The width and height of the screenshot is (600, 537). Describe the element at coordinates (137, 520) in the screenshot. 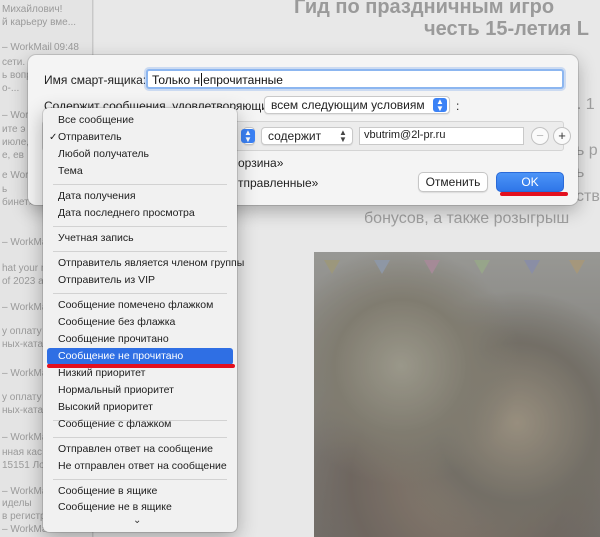

I see `menu-scroll-down-icon: ⌄` at that location.